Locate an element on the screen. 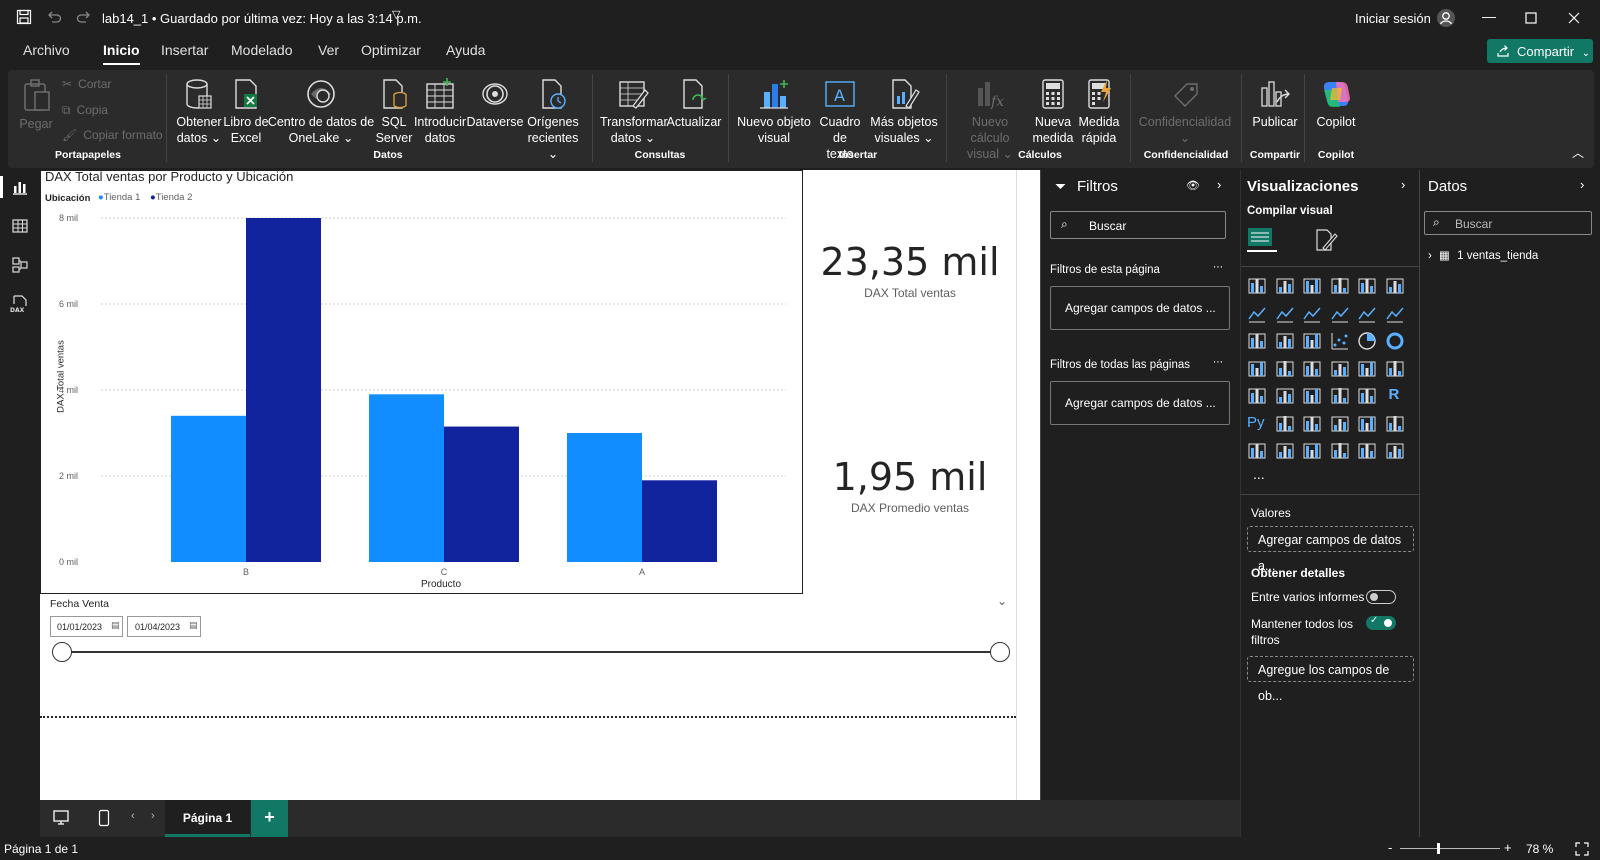  100-column-icon is located at coordinates (1396, 287).